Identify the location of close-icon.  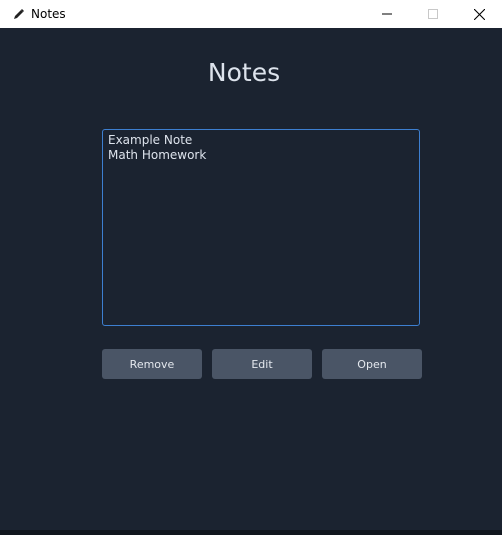
(479, 14).